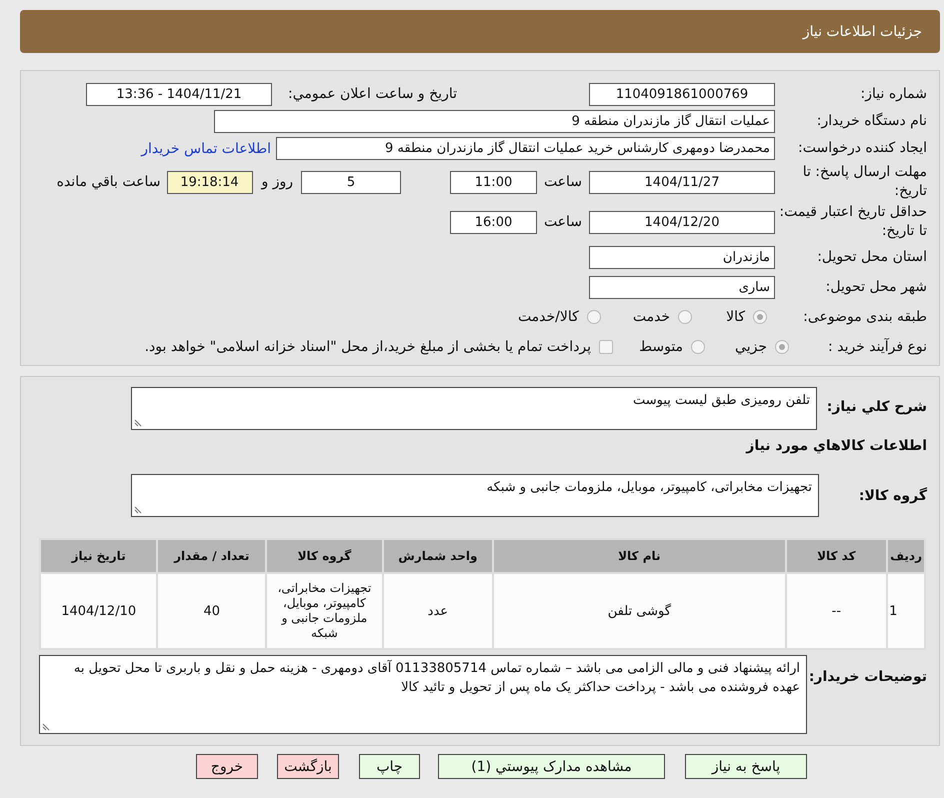  Describe the element at coordinates (906, 556) in the screenshot. I see `column-header: ردیف` at that location.